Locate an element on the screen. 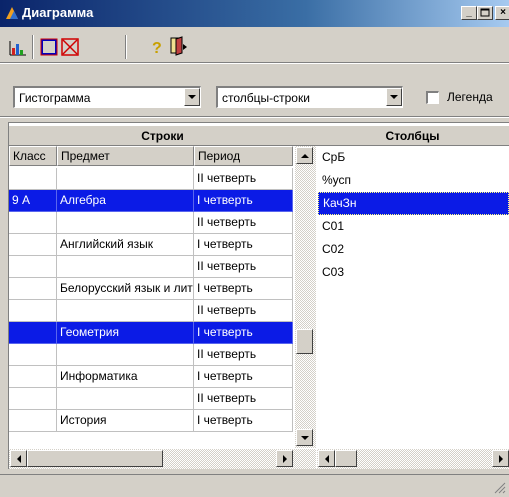 The width and height of the screenshot is (509, 497). table-row: История I четверть is located at coordinates (151, 421).